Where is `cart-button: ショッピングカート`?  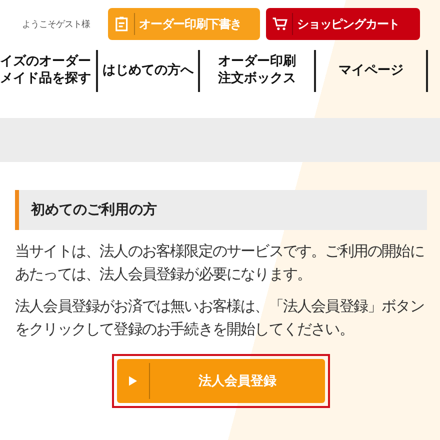 cart-button: ショッピングカート is located at coordinates (343, 24).